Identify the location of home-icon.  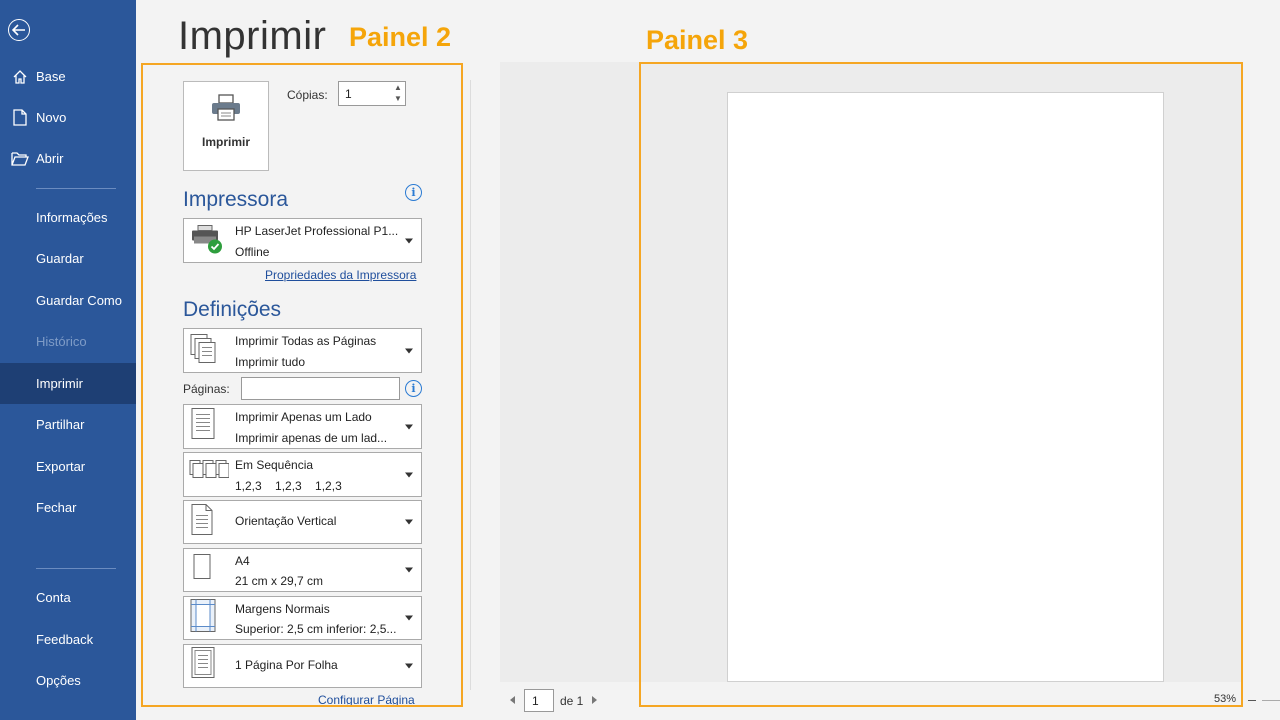
(18, 77).